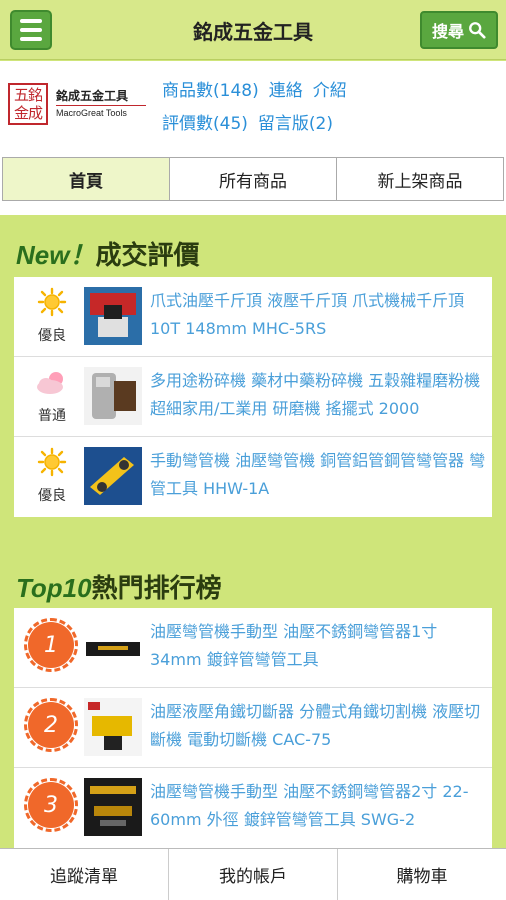 The image size is (506, 900). Describe the element at coordinates (295, 124) in the screenshot. I see `guestbook-link: 留言版(2)` at that location.